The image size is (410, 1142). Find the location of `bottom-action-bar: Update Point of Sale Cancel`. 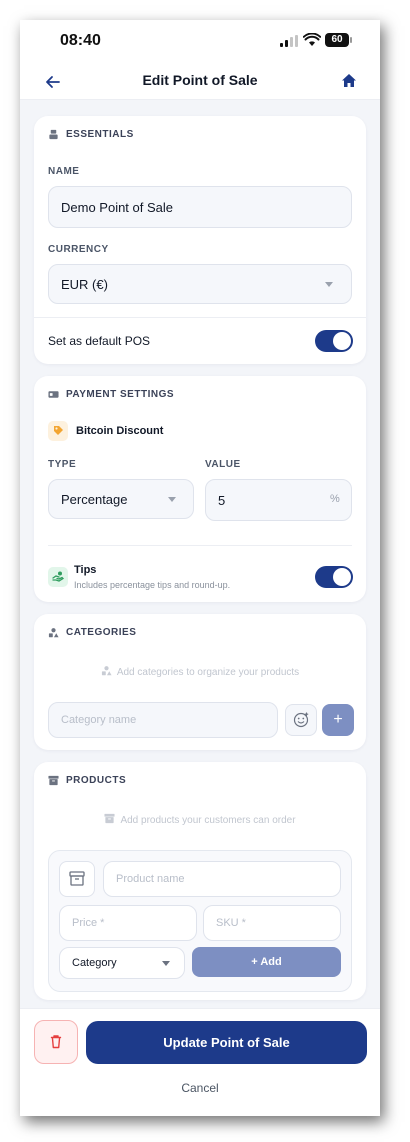

bottom-action-bar: Update Point of Sale Cancel is located at coordinates (200, 1062).